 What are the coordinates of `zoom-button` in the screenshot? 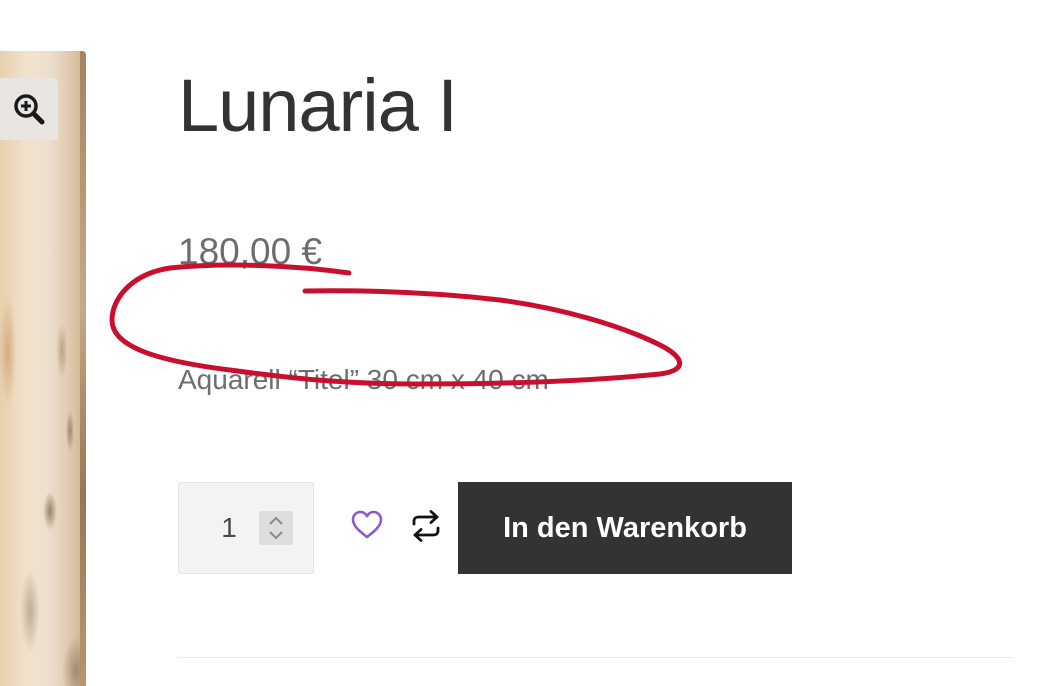 It's located at (29, 109).